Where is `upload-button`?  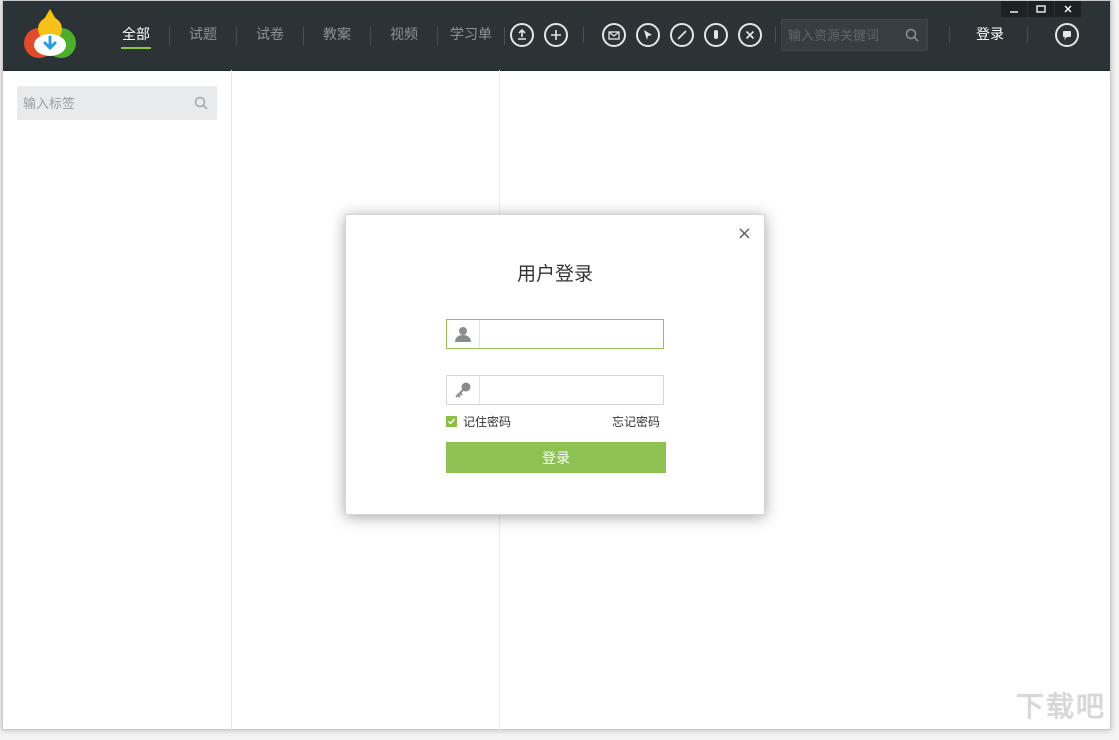 upload-button is located at coordinates (522, 35).